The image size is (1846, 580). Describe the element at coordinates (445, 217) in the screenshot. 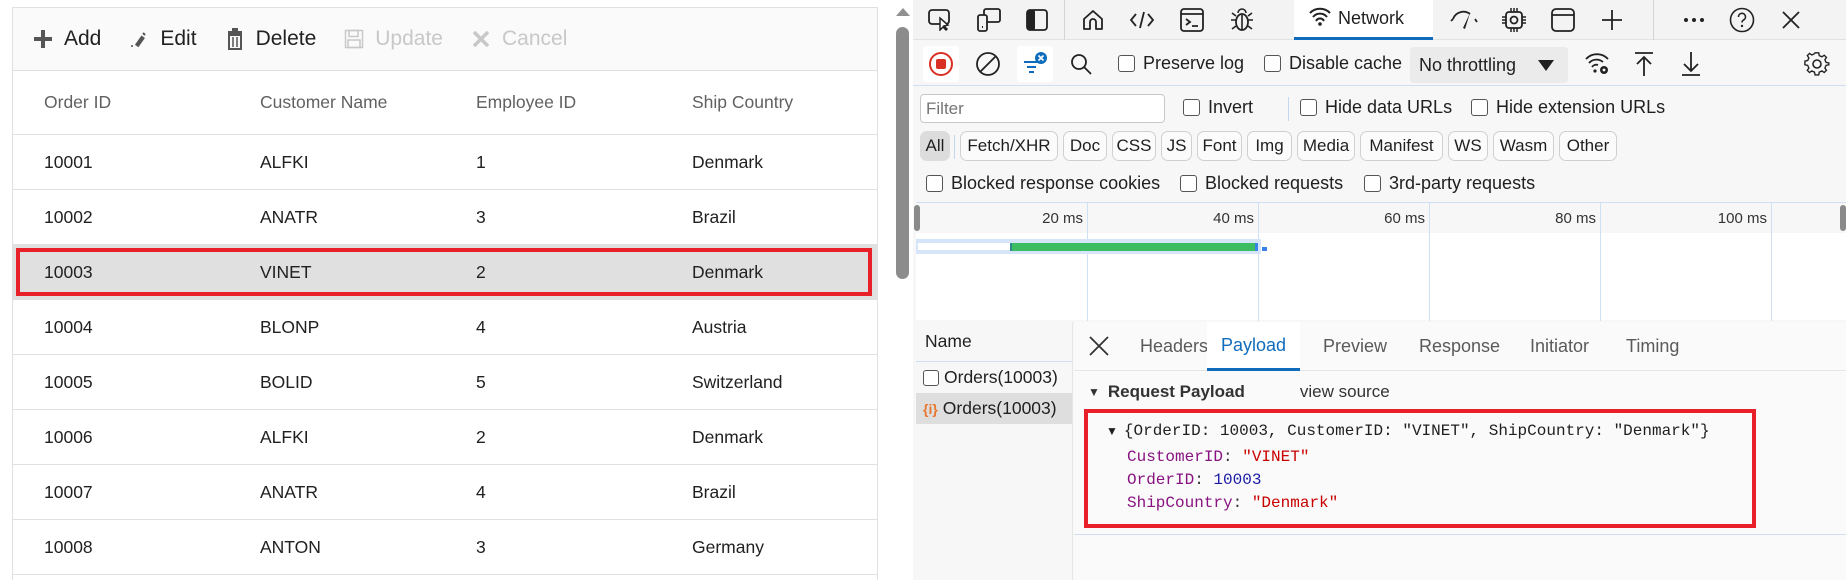

I see `grid-row: 10002 ANATR 3 Brazil` at that location.